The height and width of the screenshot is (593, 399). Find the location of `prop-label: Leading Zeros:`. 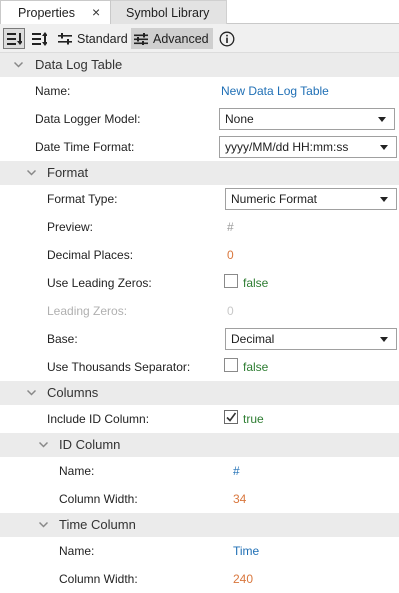

prop-label: Leading Zeros: is located at coordinates (87, 311).